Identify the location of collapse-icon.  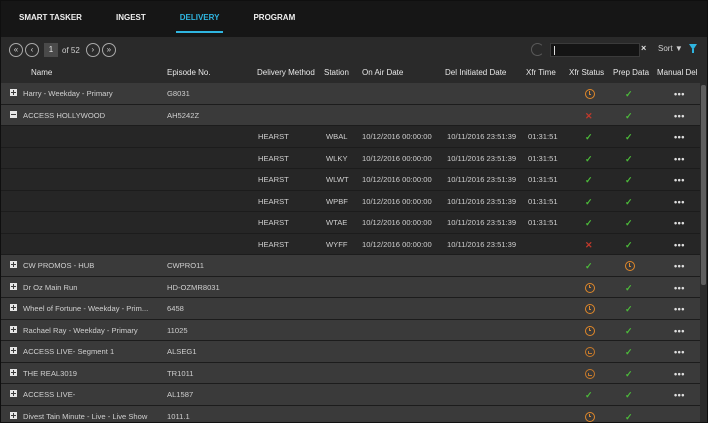
(13, 114).